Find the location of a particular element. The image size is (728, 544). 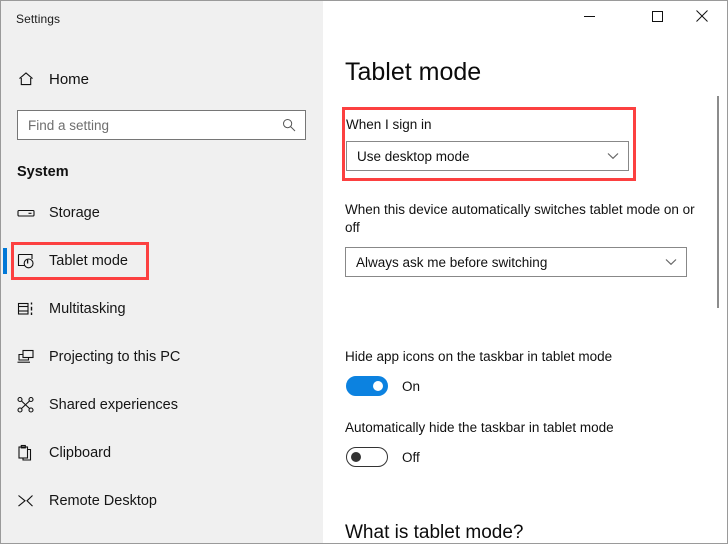

sidebar-item-projecting-to-this-pc: Projecting to this PC is located at coordinates (162, 357).